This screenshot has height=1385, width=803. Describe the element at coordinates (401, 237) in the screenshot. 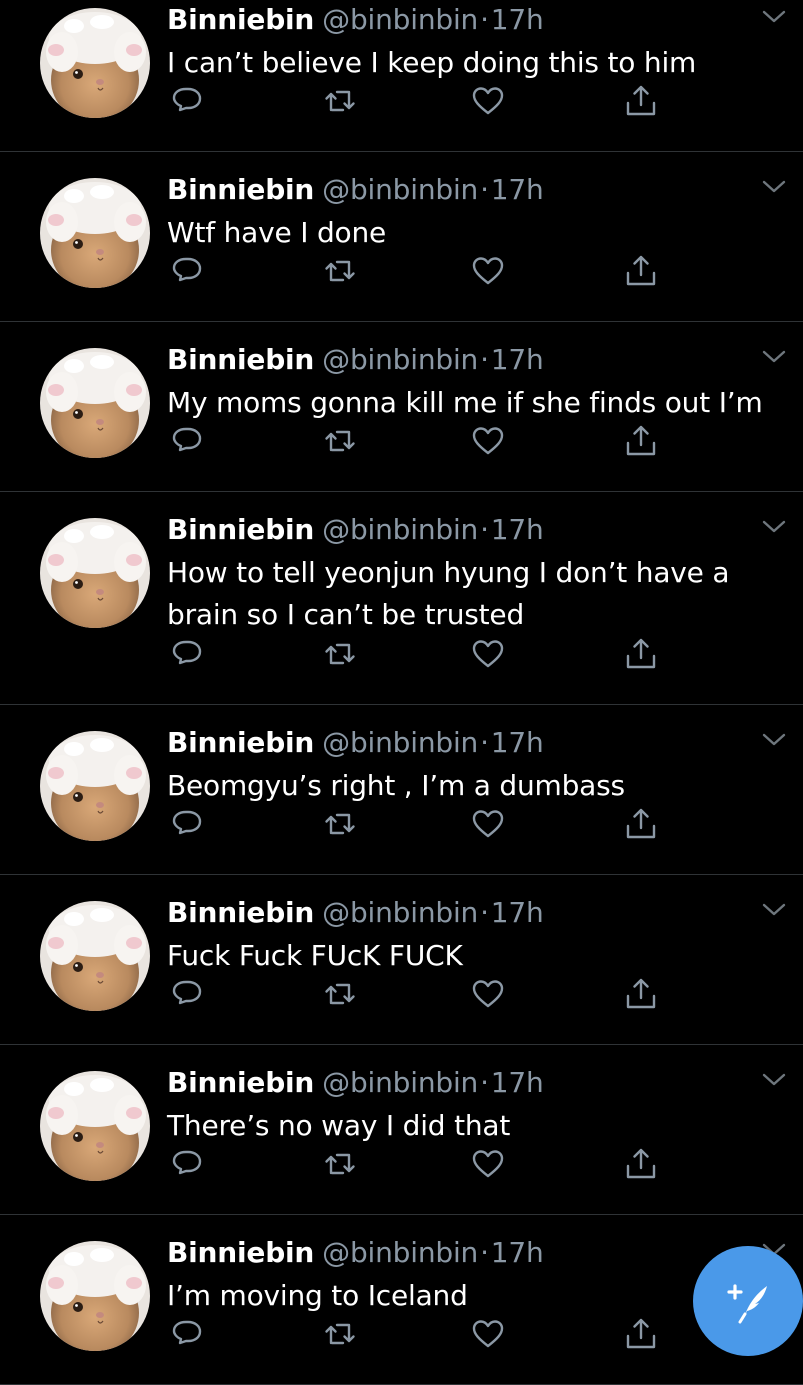

I see `tweet: Binniebin @binbinbin·17h Wtf have I done` at that location.